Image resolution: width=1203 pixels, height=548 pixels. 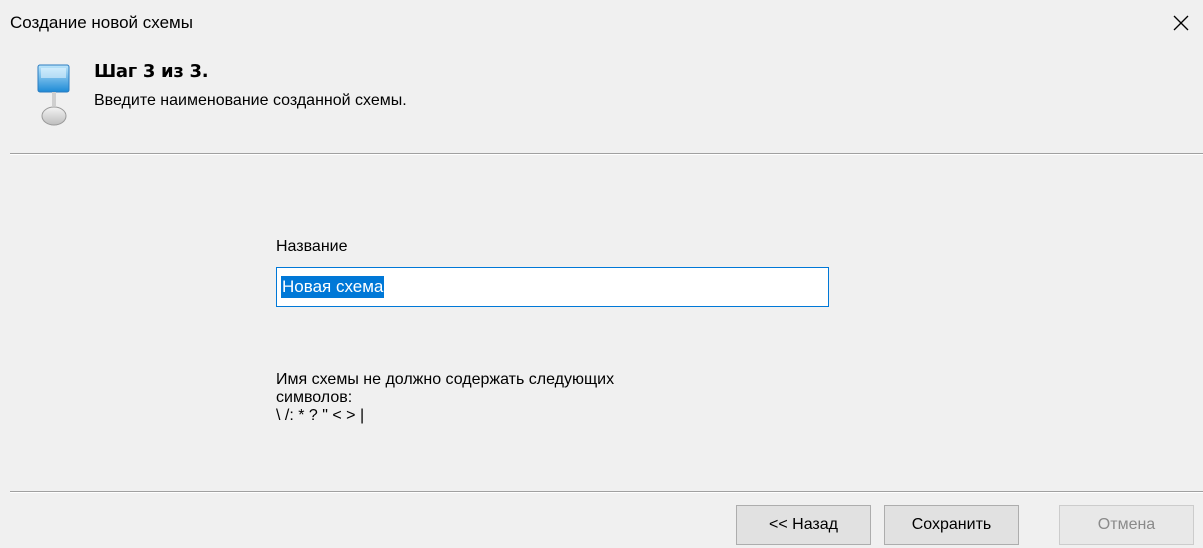 I want to click on title-bar: Создание новой схемы, so click(x=601, y=23).